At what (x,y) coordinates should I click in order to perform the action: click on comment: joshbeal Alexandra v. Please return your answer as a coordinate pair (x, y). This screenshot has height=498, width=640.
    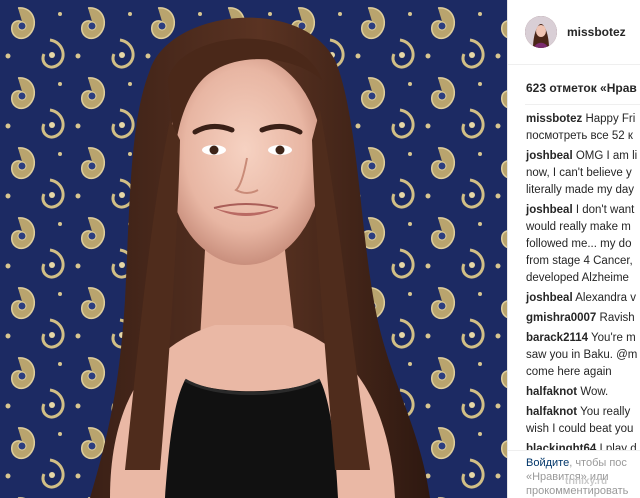
    Looking at the image, I should click on (583, 298).